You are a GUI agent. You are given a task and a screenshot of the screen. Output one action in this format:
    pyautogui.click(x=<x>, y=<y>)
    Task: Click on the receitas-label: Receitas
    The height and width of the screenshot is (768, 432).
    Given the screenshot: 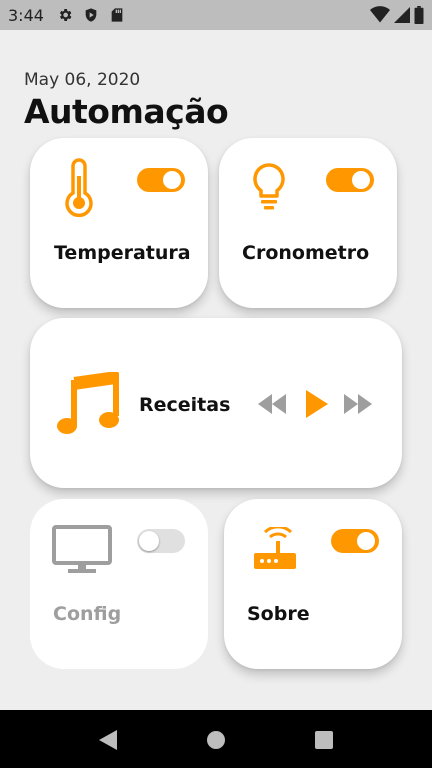 What is the action you would take?
    pyautogui.click(x=185, y=405)
    